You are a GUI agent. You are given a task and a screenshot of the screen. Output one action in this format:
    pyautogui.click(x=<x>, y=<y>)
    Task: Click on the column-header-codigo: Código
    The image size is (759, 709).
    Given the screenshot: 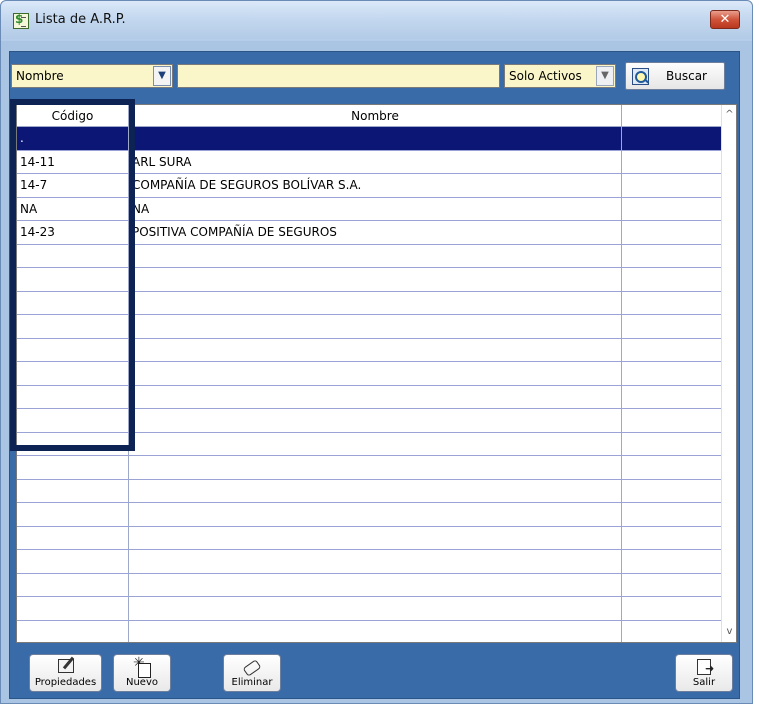 What is the action you would take?
    pyautogui.click(x=73, y=116)
    